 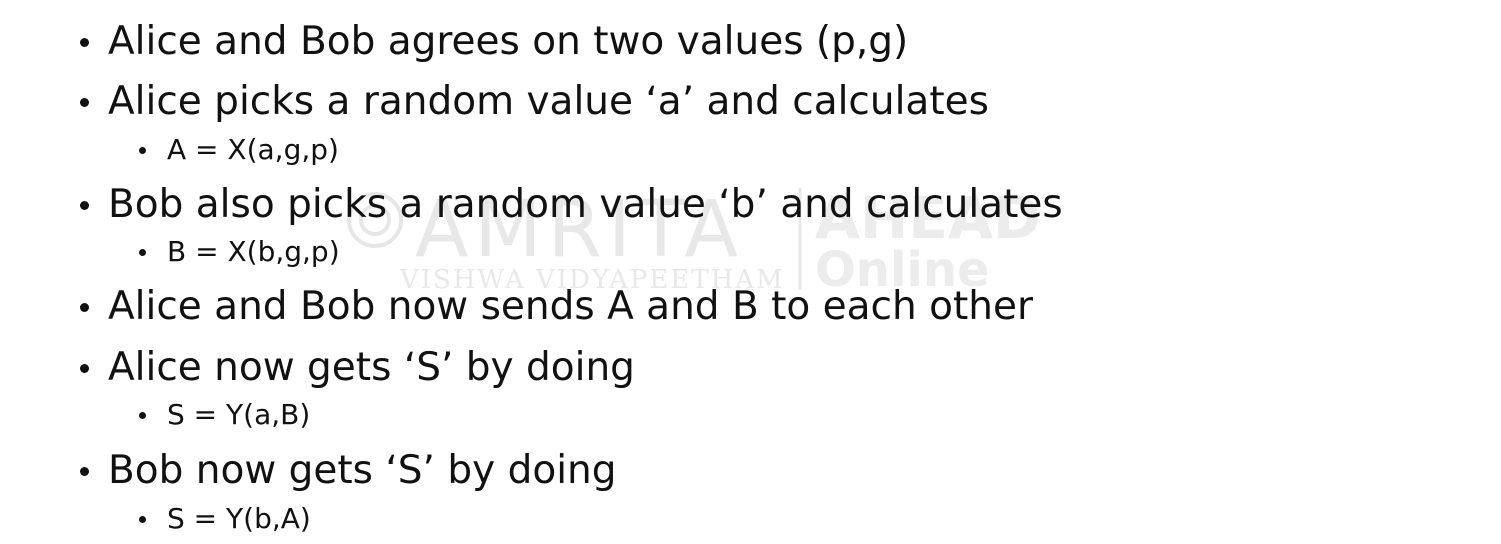 What do you see at coordinates (362, 470) in the screenshot?
I see `bullet-text: Bob now gets ‘S’ by doing` at bounding box center [362, 470].